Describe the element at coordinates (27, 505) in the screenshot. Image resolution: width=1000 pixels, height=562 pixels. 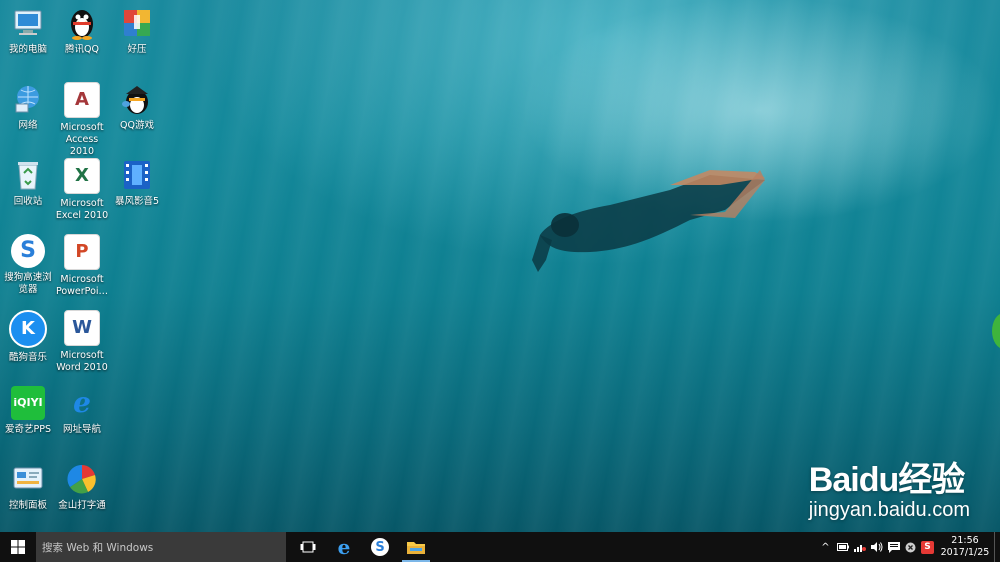
I see `icon-label: 控制面板` at that location.